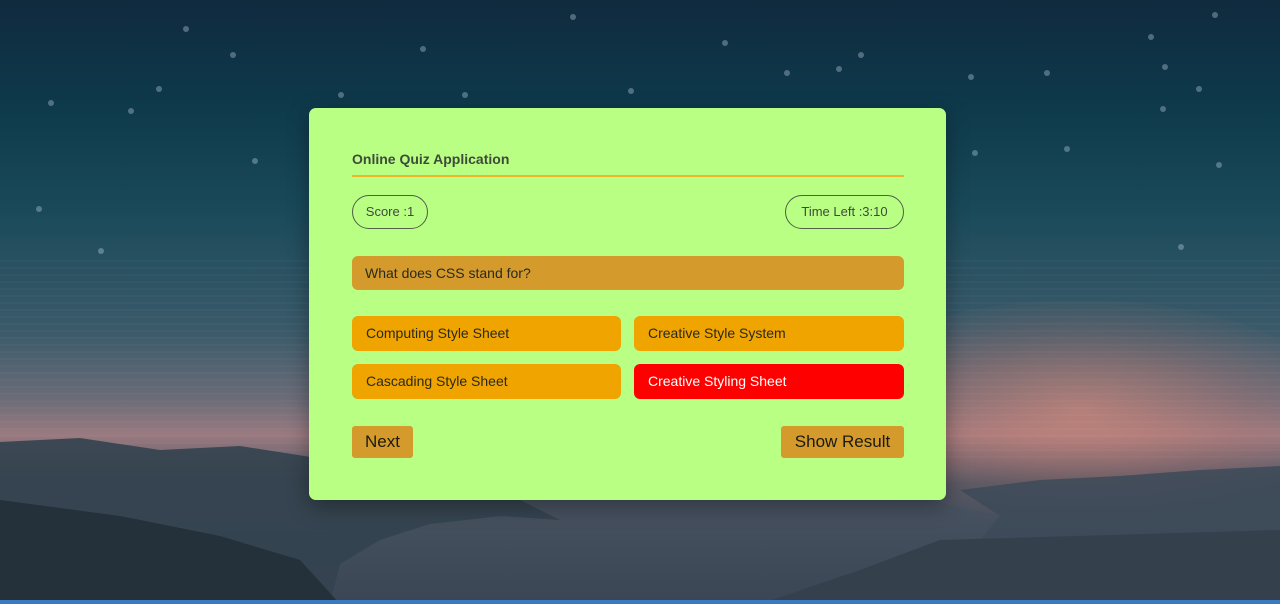 The image size is (1280, 604). Describe the element at coordinates (431, 159) in the screenshot. I see `page-title: Online Quiz Application` at that location.